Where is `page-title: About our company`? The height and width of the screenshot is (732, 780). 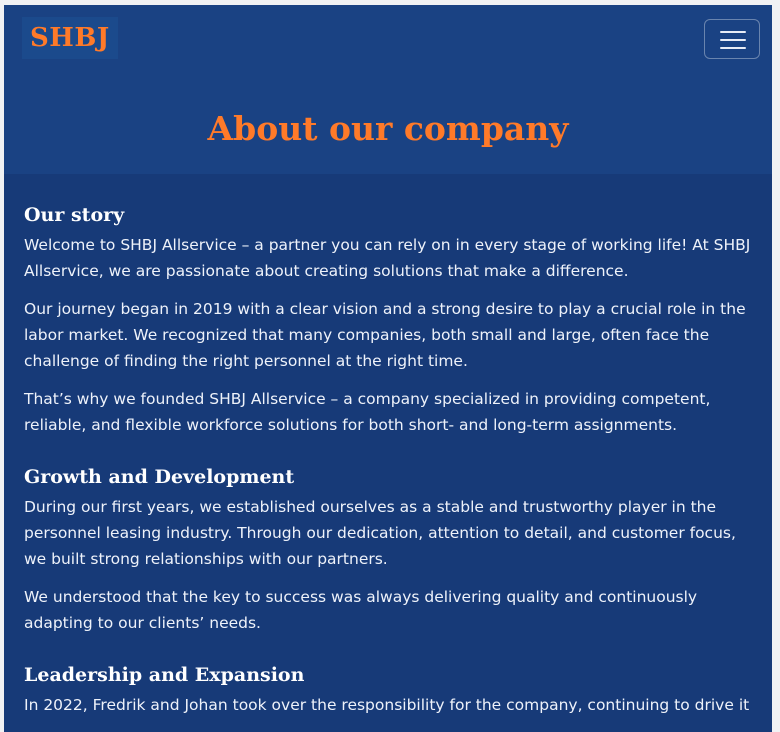 page-title: About our company is located at coordinates (388, 128).